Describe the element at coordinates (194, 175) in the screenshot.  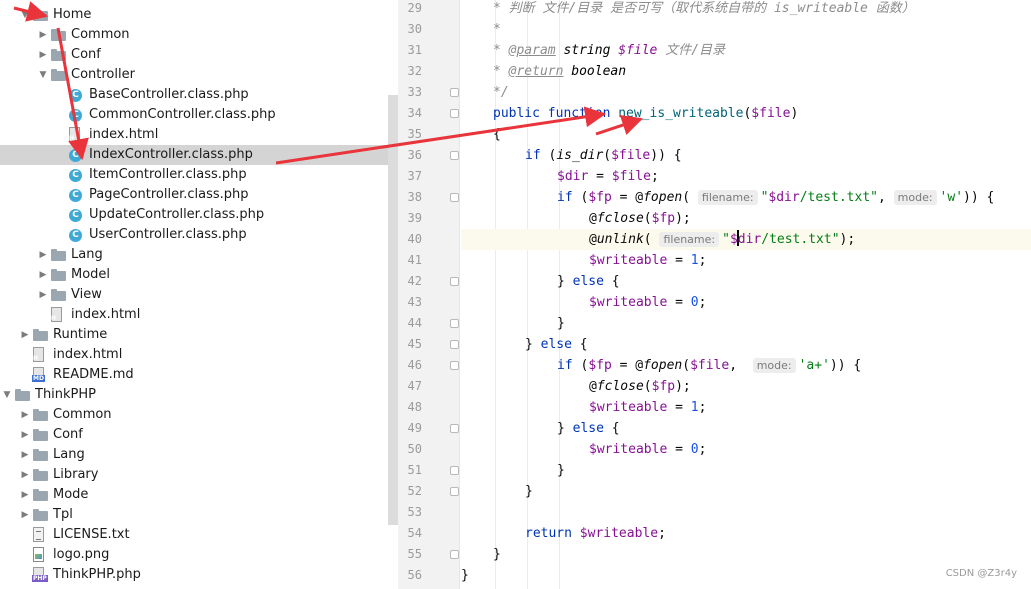
I see `tree-item: ItemController.class.php` at that location.